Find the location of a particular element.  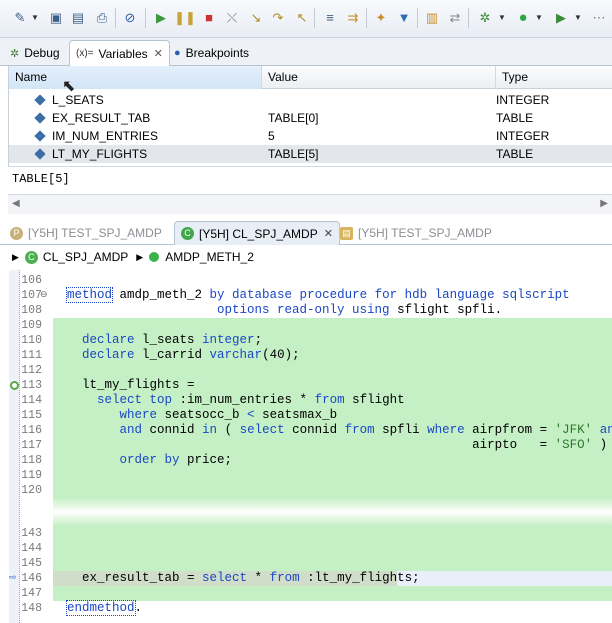

tab-variables: (x)= Variables ✕ is located at coordinates (119, 53).